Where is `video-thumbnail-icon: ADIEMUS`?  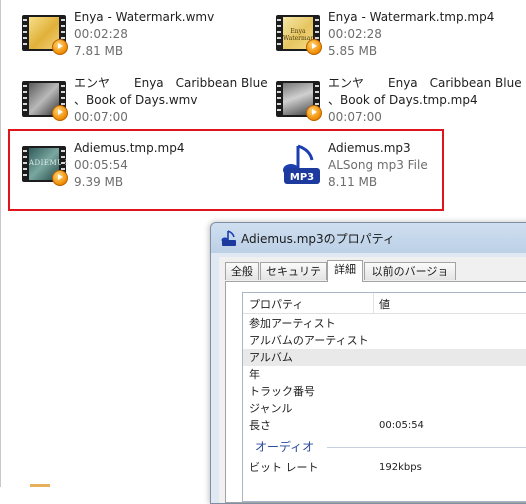
video-thumbnail-icon: ADIEMUS is located at coordinates (44, 164).